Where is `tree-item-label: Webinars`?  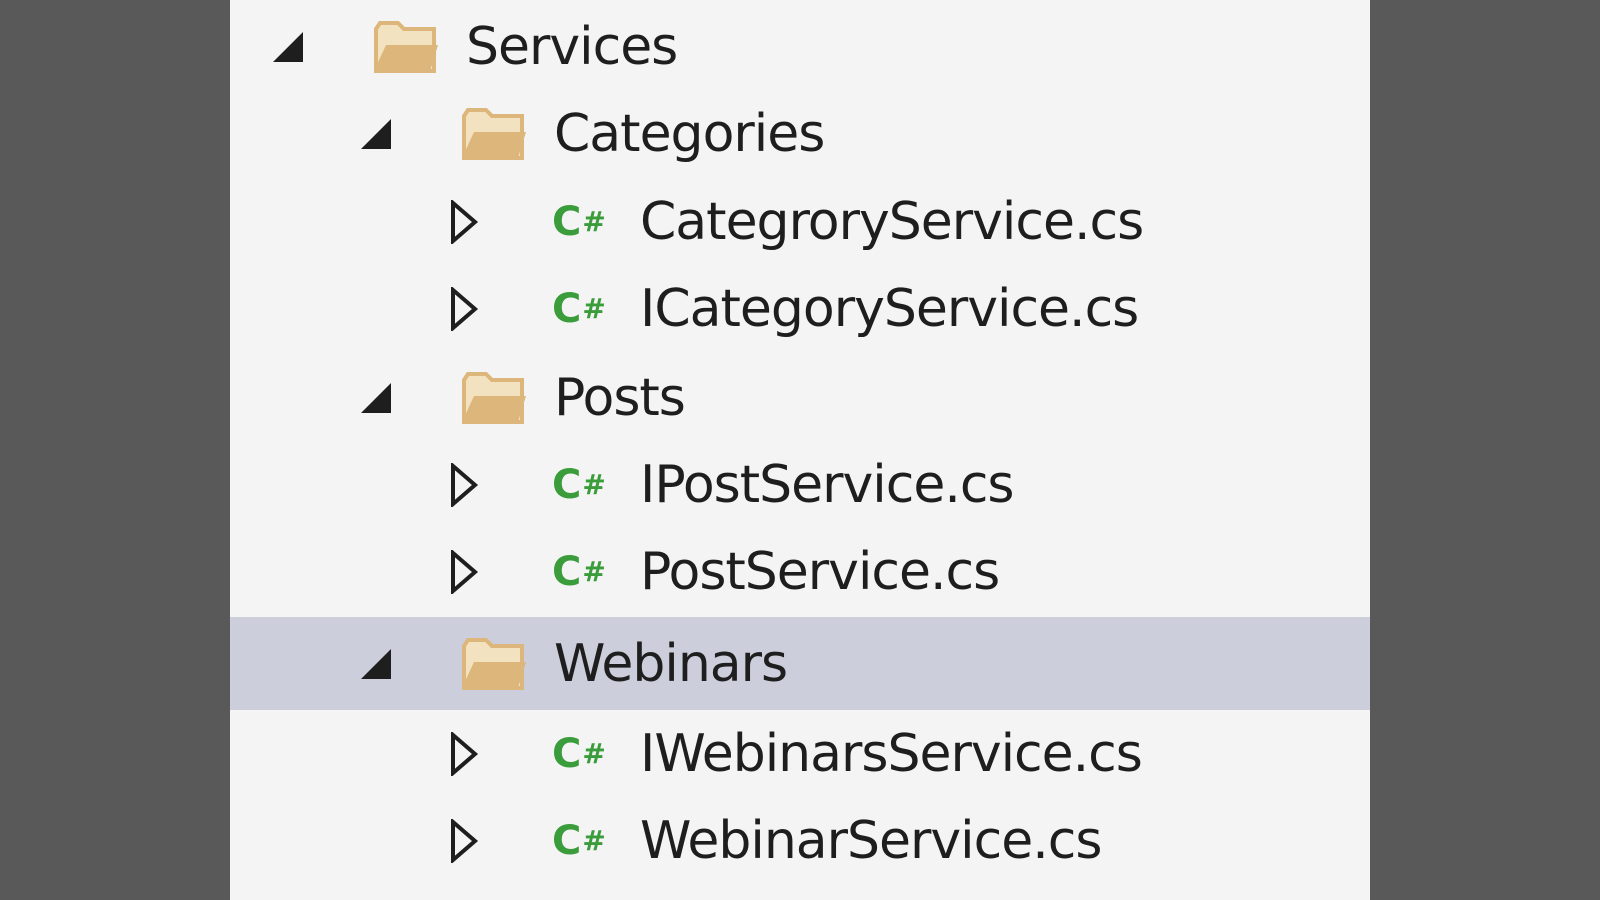 tree-item-label: Webinars is located at coordinates (671, 663).